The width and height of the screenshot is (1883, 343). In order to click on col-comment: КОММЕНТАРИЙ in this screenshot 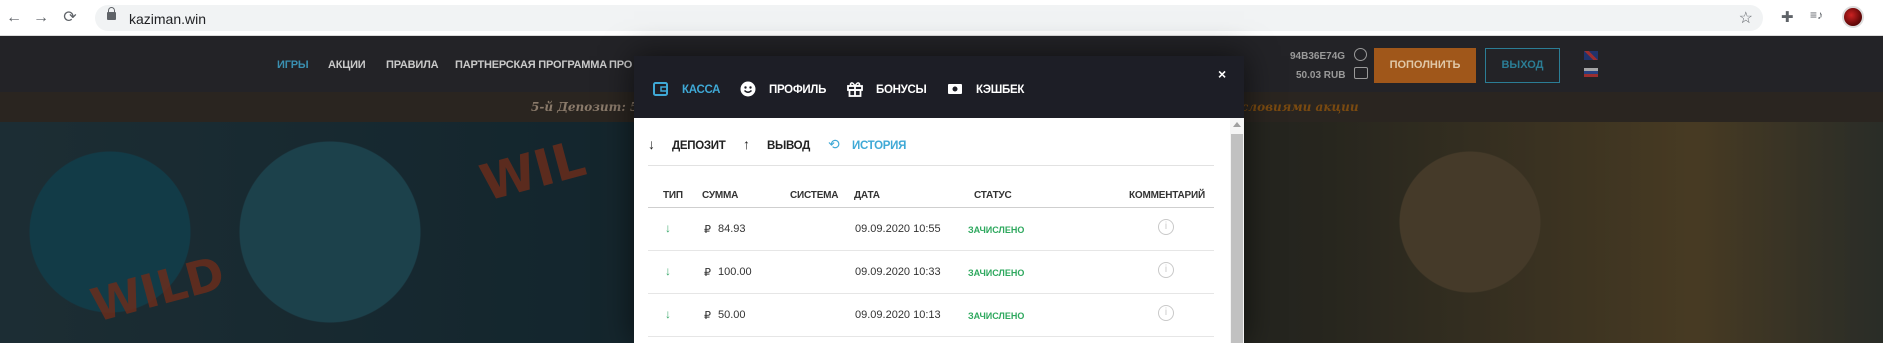, I will do `click(1167, 195)`.